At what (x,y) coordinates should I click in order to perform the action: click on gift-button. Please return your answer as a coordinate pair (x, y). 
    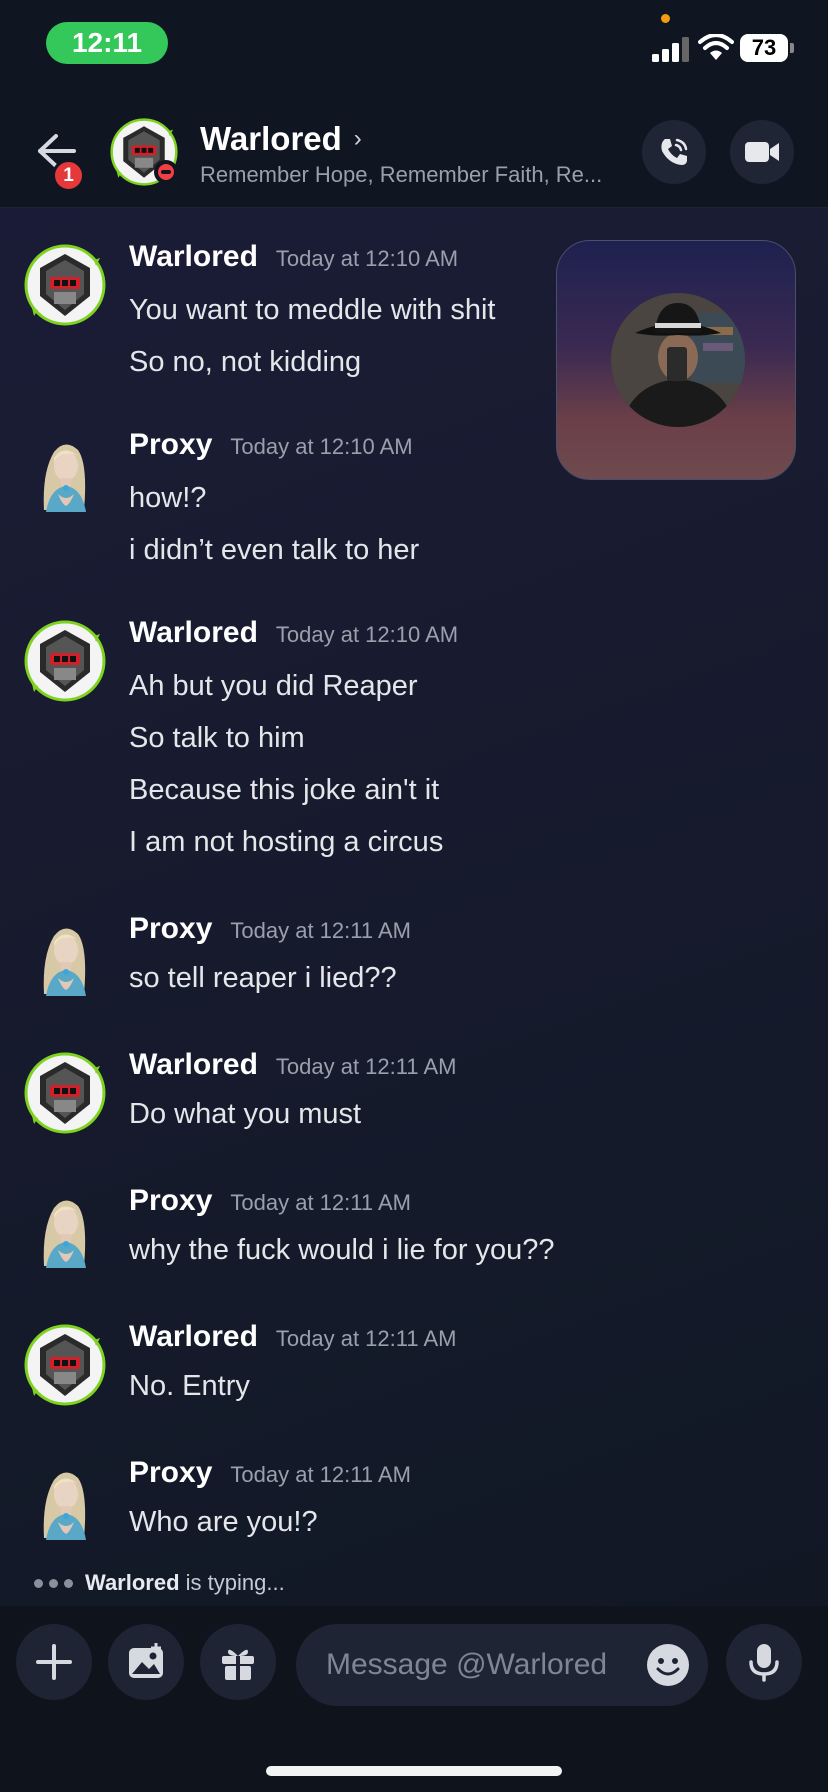
    Looking at the image, I should click on (238, 1662).